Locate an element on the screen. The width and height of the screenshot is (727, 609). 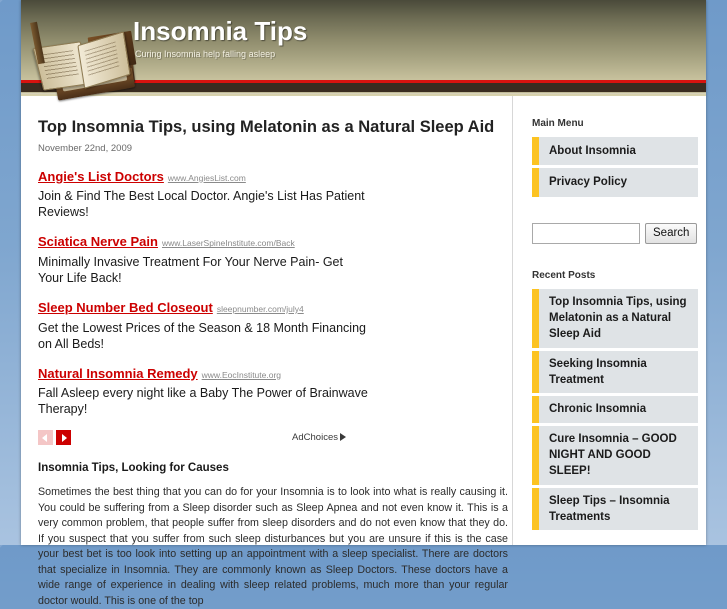
ad-next-arrow-icon is located at coordinates (63, 438).